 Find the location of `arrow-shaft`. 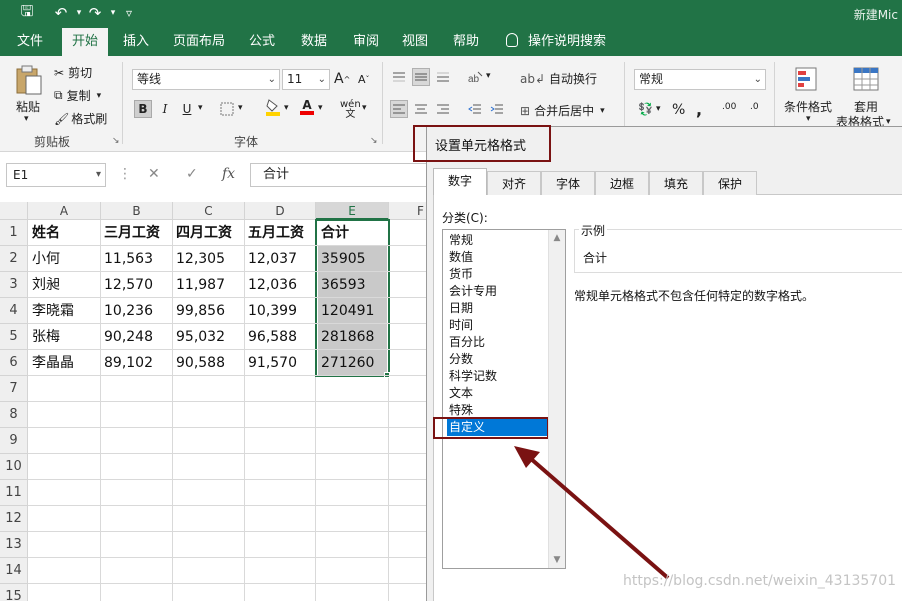

arrow-shaft is located at coordinates (599, 518).